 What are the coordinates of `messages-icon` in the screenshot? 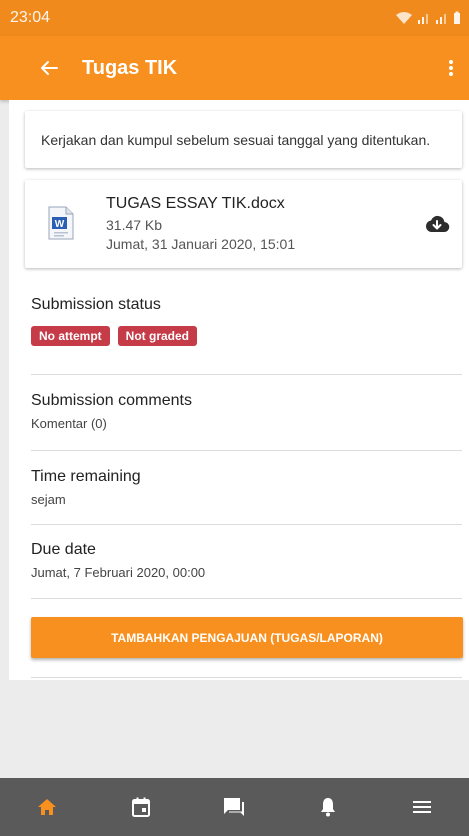 It's located at (234, 807).